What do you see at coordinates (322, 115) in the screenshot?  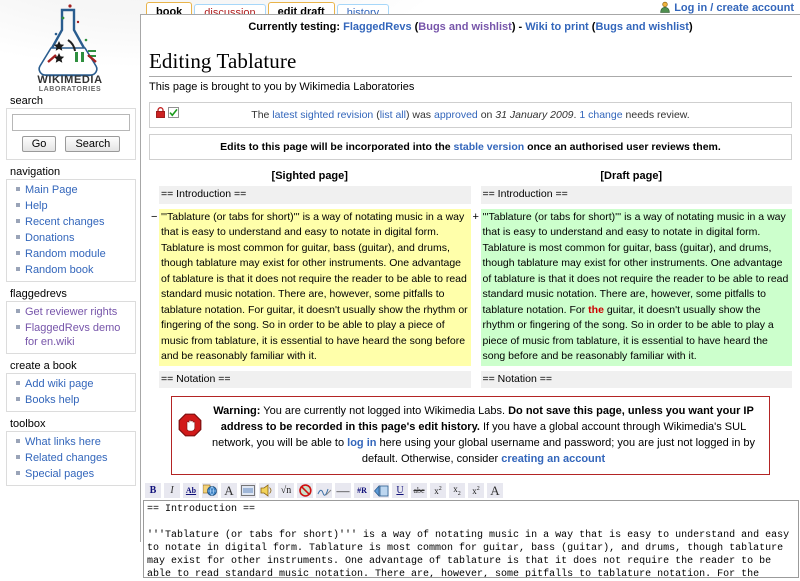 I see `latest-sighted-revision-link: latest sighted revision` at bounding box center [322, 115].